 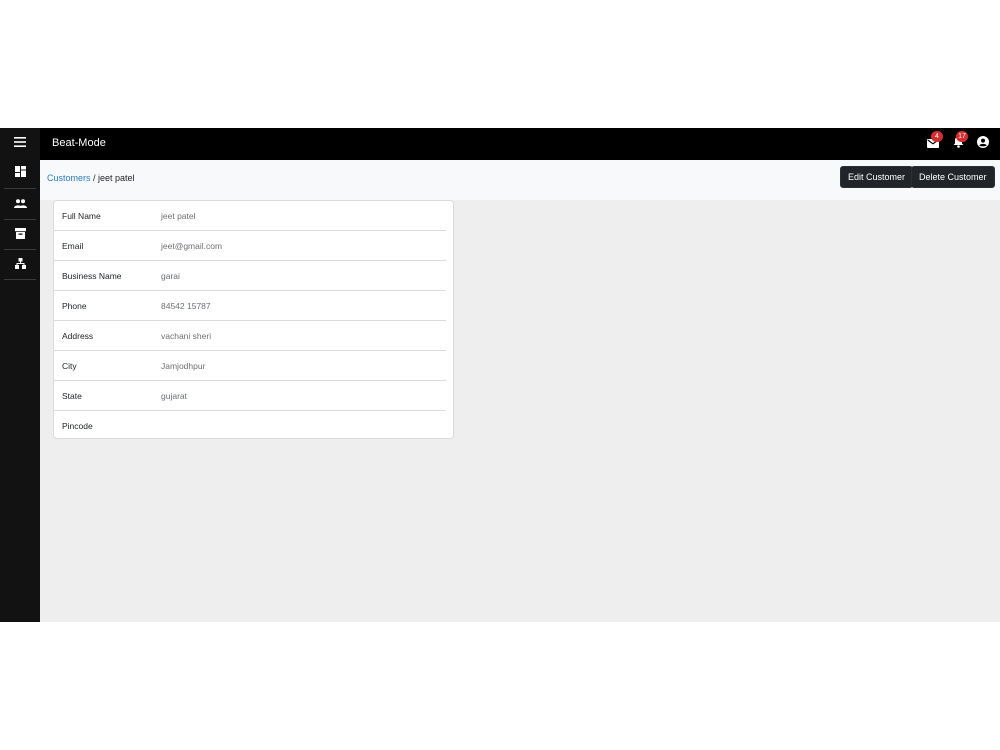 What do you see at coordinates (953, 177) in the screenshot?
I see `delete-customer-button: Delete Customer` at bounding box center [953, 177].